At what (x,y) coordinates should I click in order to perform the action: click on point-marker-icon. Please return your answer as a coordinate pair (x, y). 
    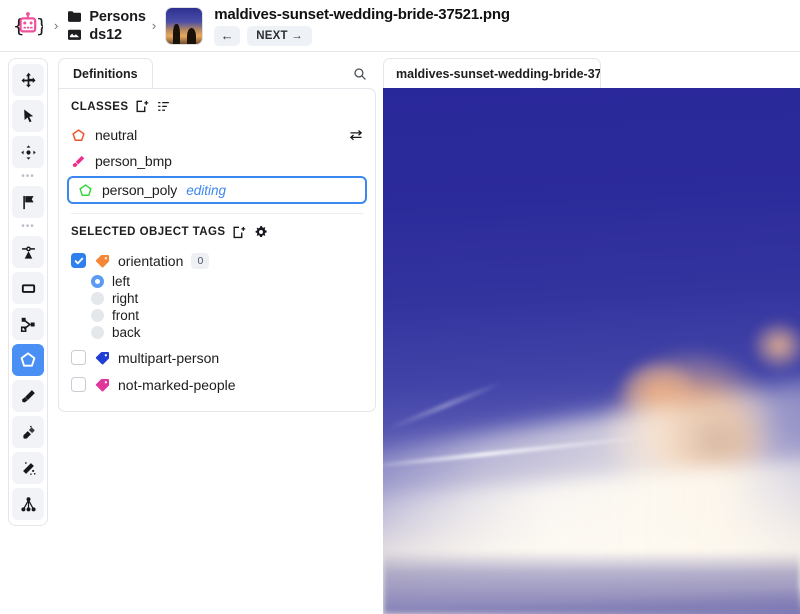
    Looking at the image, I should click on (28, 252).